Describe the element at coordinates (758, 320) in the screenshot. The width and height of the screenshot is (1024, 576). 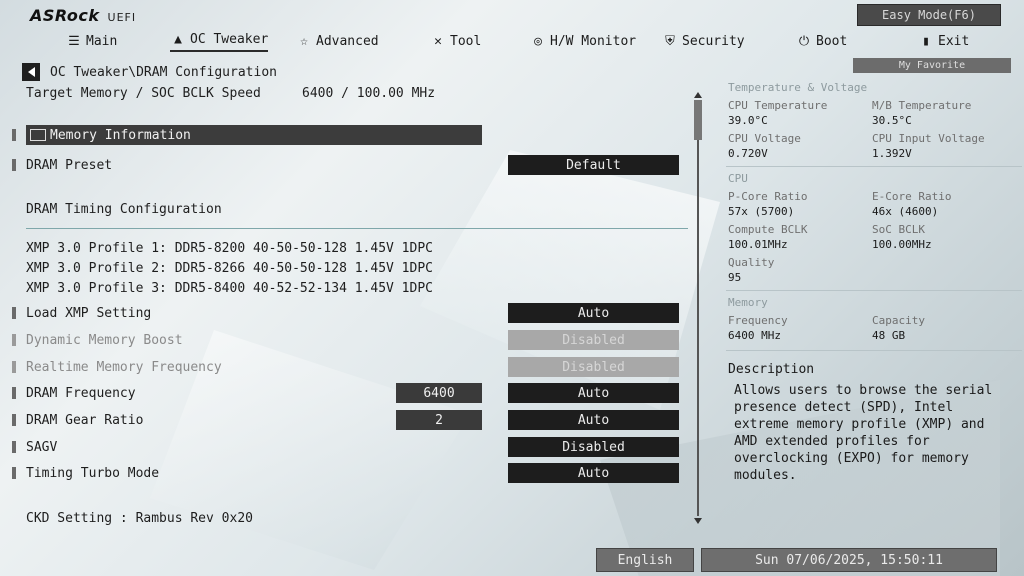
I see `memory-frequency-label: Frequency` at that location.